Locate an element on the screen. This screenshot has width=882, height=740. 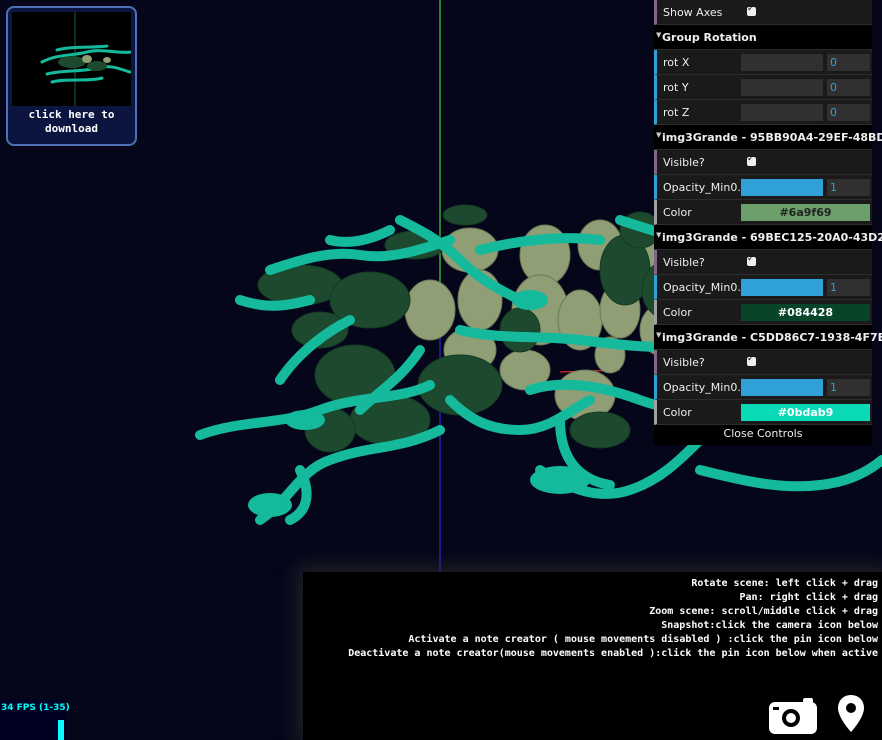
layer-3-visible-row: Visible? is located at coordinates (763, 362).